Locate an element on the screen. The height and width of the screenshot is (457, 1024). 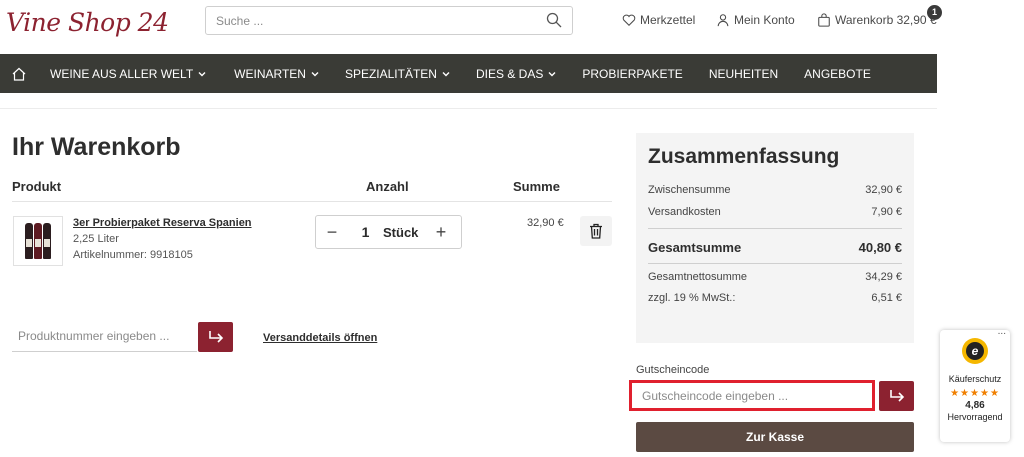
quantity-value: 1 is located at coordinates (365, 232).